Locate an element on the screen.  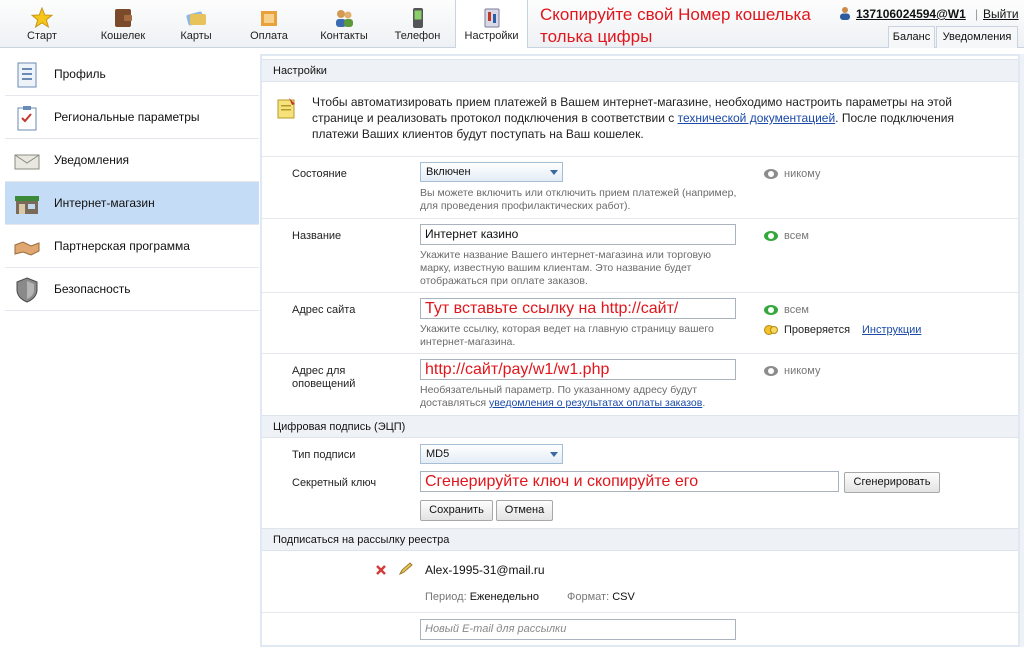
tab-settings: Настройки is located at coordinates (491, 24).